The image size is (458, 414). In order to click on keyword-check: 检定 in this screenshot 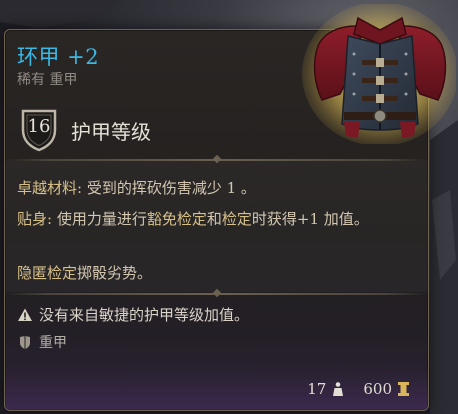, I will do `click(237, 219)`.